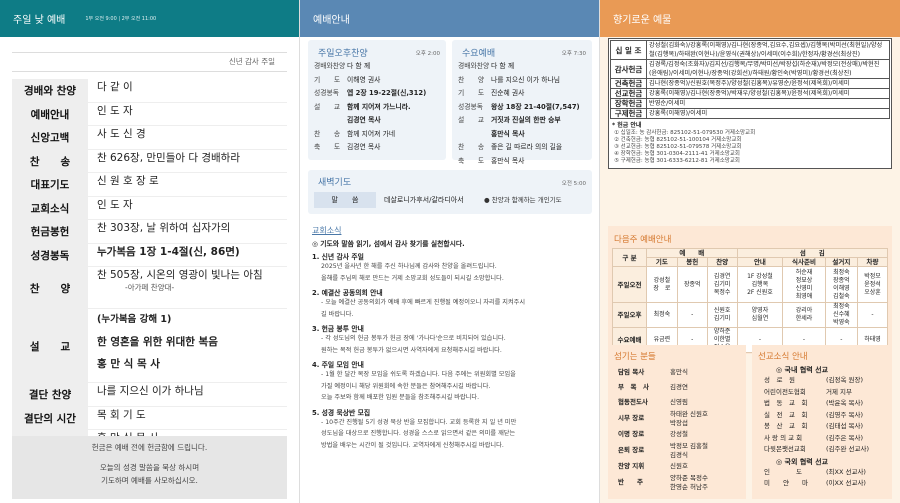  Describe the element at coordinates (180, 275) in the screenshot. I see `chanyang-song: 찬 505장, 시온의 영광이 빛나는 아침` at that location.